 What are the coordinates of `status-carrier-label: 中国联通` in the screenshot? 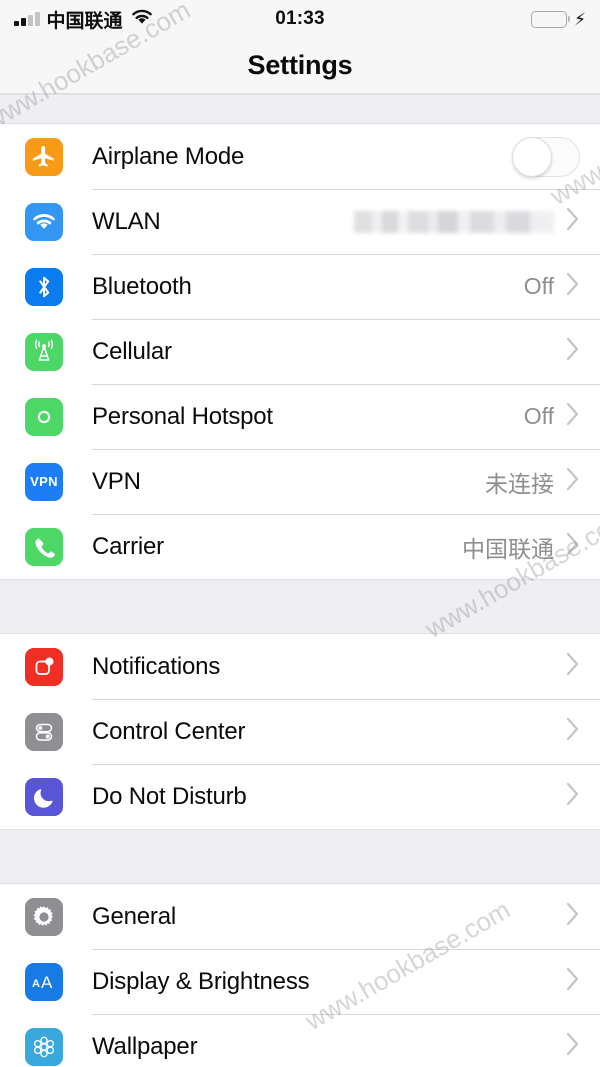 It's located at (84, 21).